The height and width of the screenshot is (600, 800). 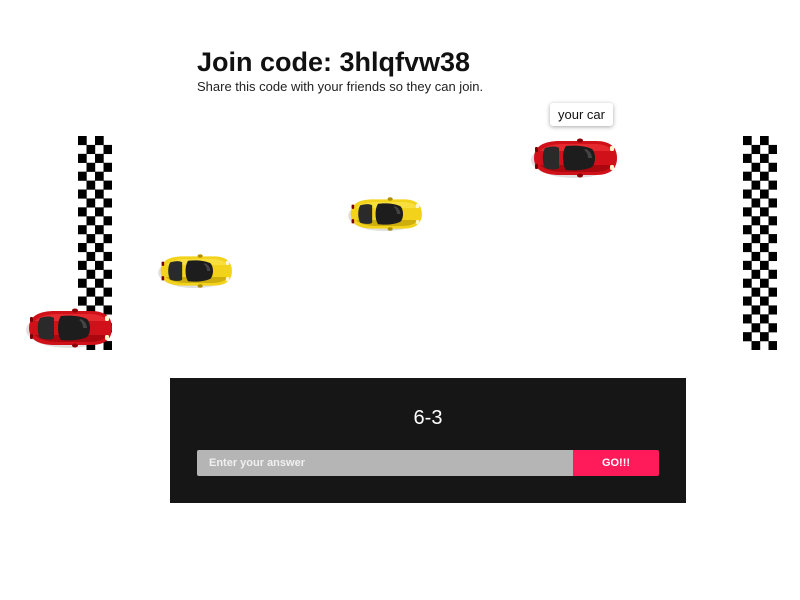 I want to click on opponent-car-3-icon, so click(x=69, y=328).